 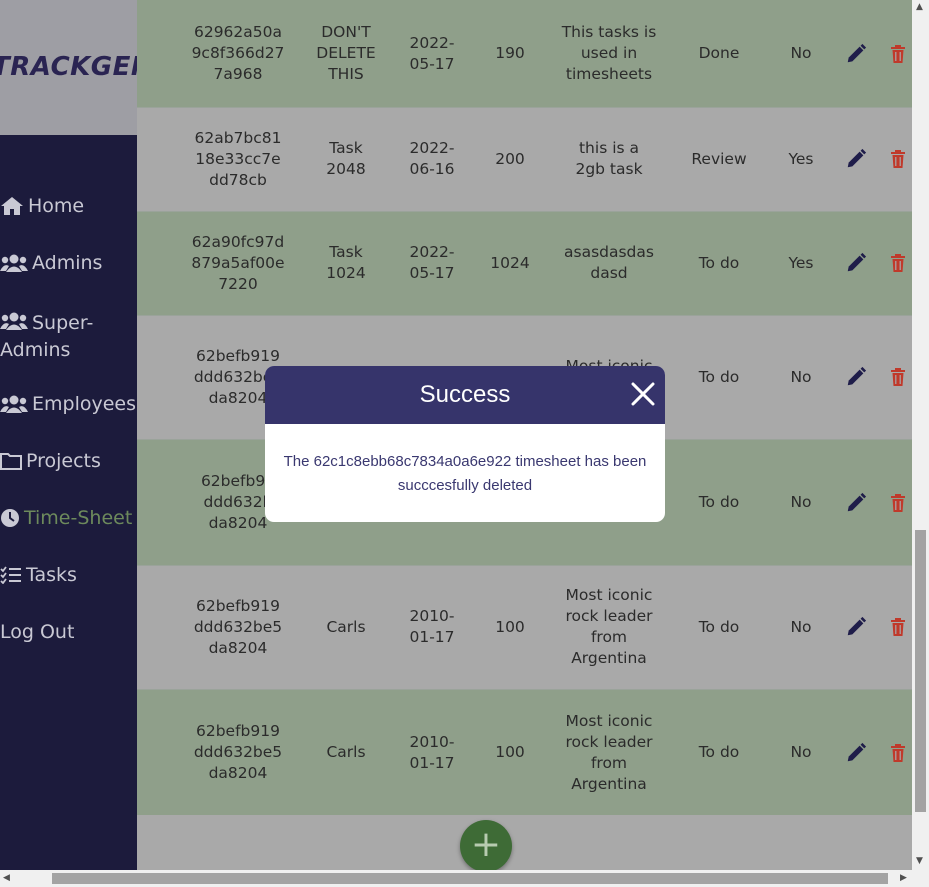 What do you see at coordinates (12, 206) in the screenshot?
I see `home-icon` at bounding box center [12, 206].